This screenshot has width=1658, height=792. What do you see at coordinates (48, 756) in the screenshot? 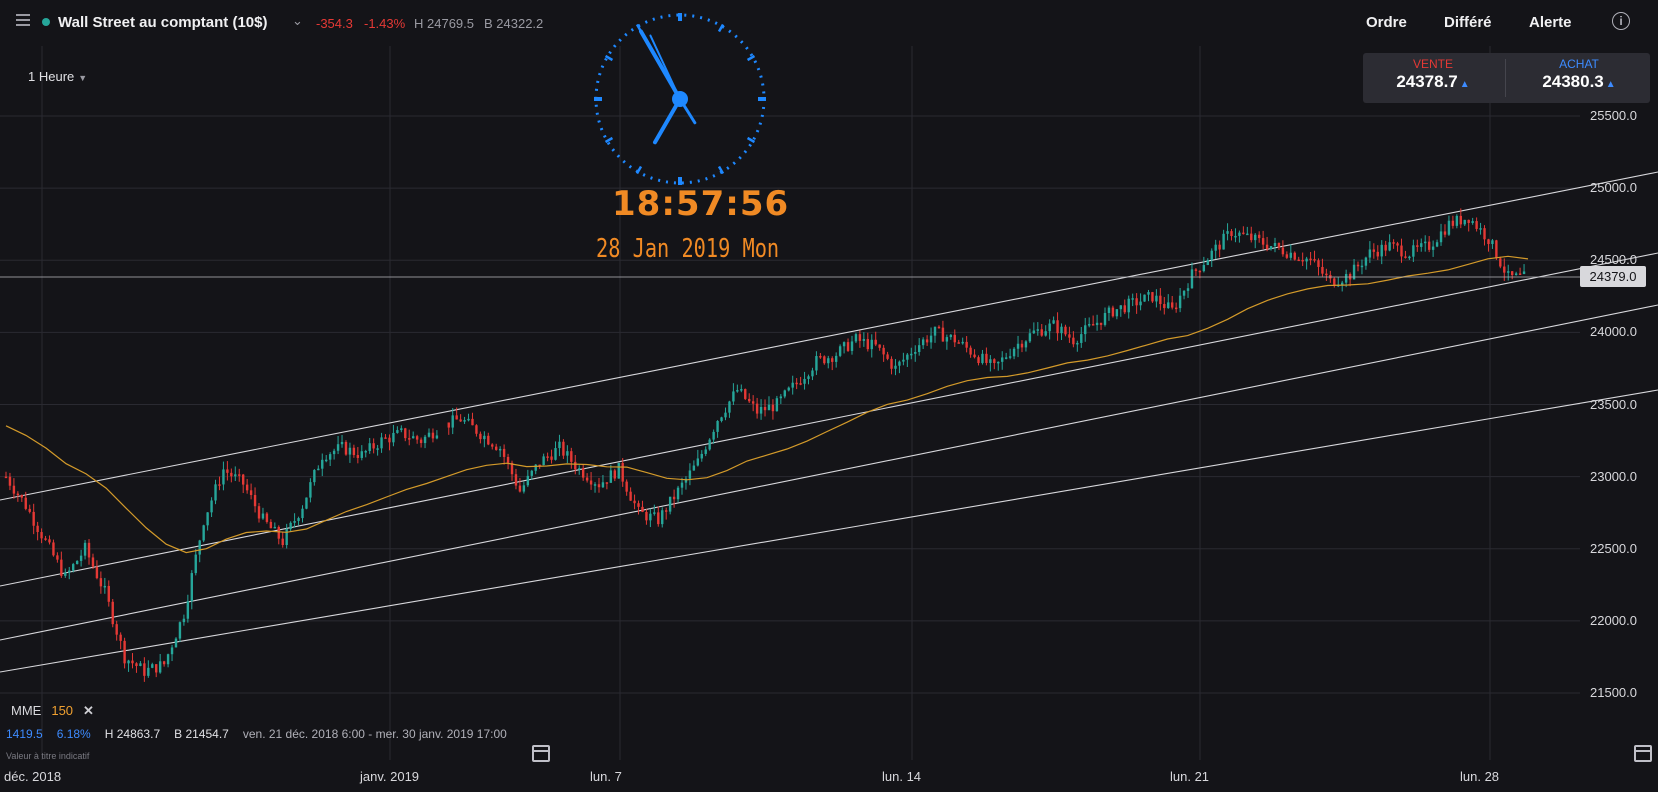
I see `disclaimer: Valeur à titre indicatif` at bounding box center [48, 756].